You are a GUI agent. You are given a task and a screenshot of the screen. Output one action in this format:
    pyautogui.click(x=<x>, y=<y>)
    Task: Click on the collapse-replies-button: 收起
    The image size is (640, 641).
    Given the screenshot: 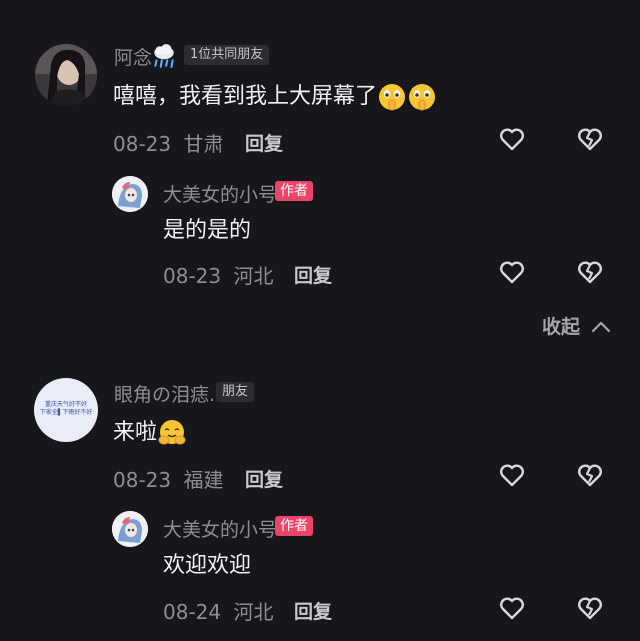 What is the action you would take?
    pyautogui.click(x=576, y=325)
    